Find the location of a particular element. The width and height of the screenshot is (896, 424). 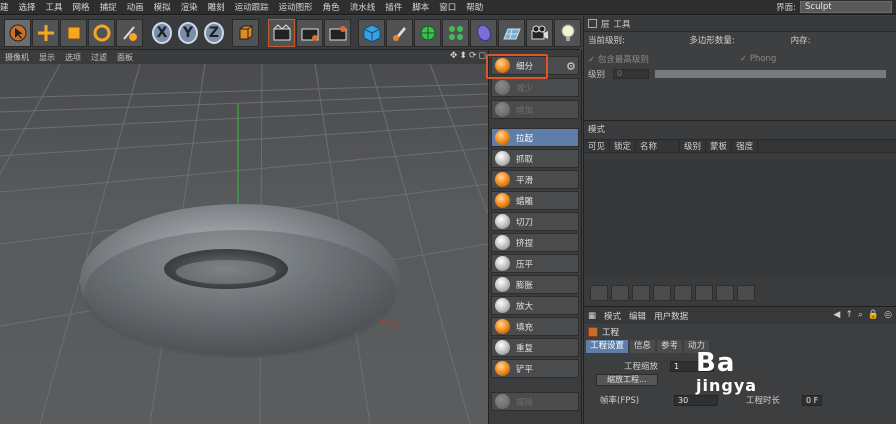

camera-icon is located at coordinates (539, 33).